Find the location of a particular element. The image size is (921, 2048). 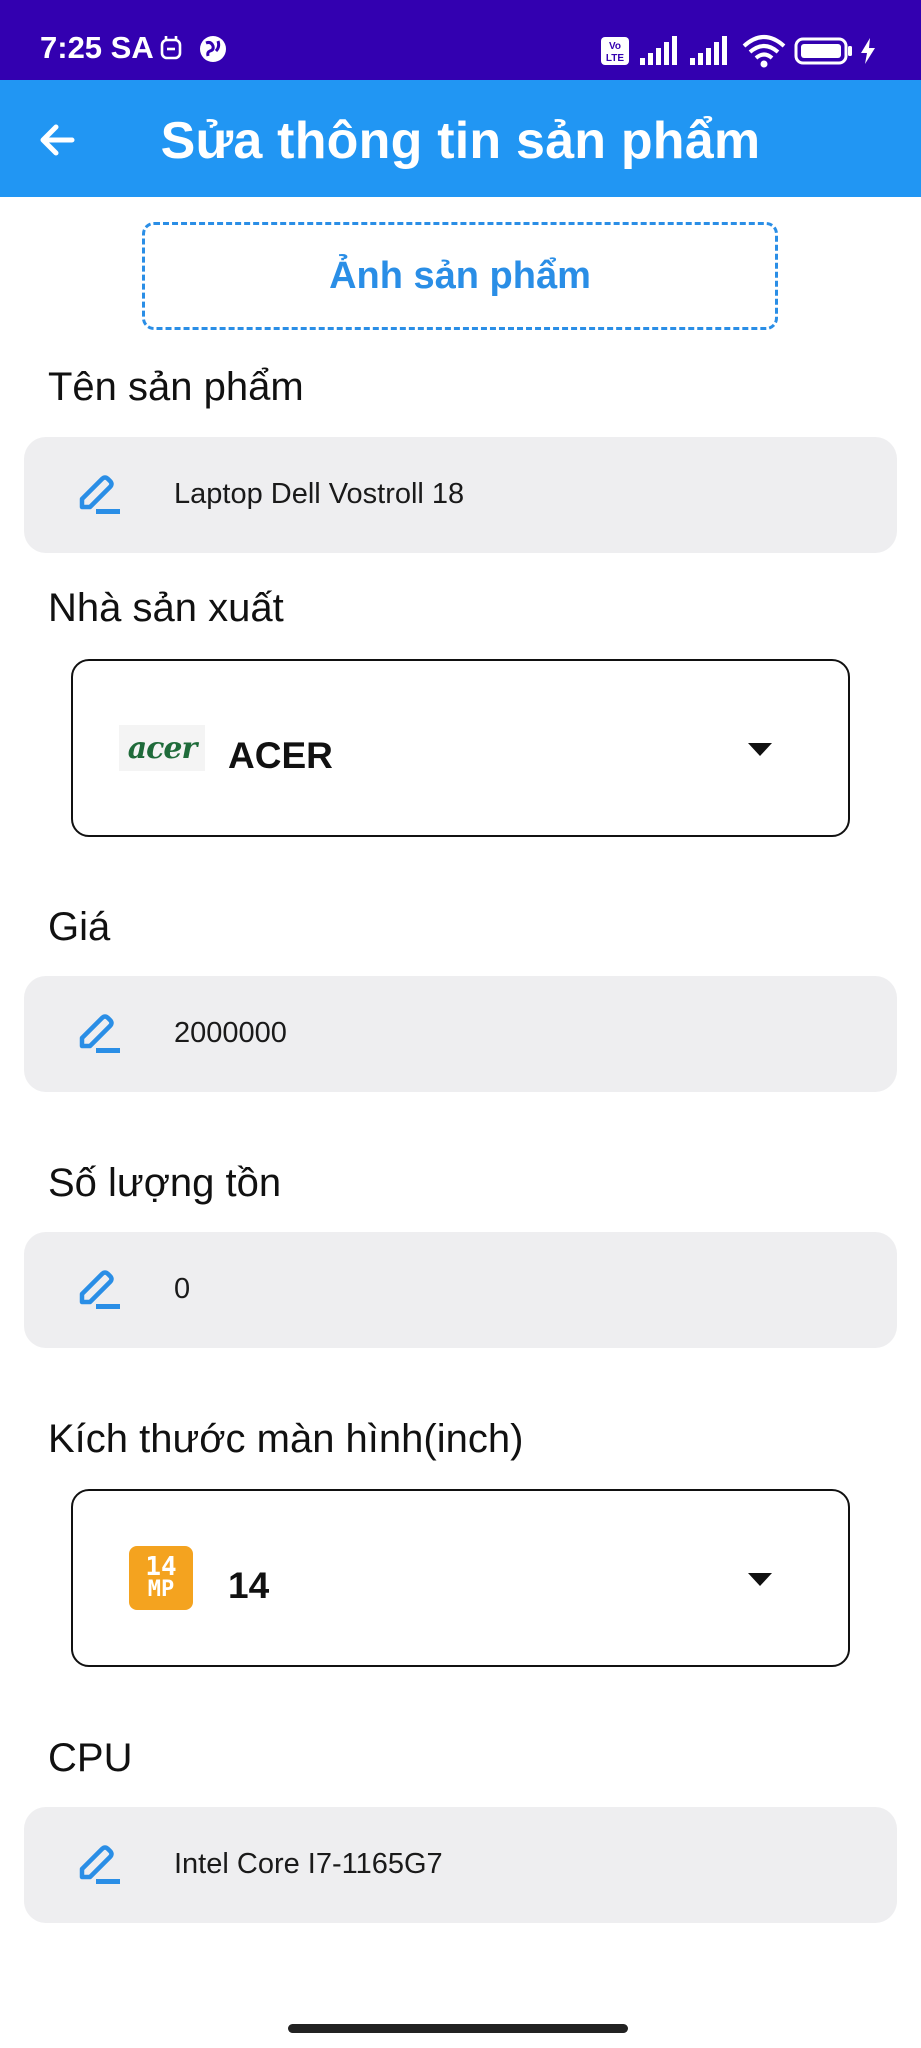

screen-size-icon: 14 MP is located at coordinates (161, 1578).